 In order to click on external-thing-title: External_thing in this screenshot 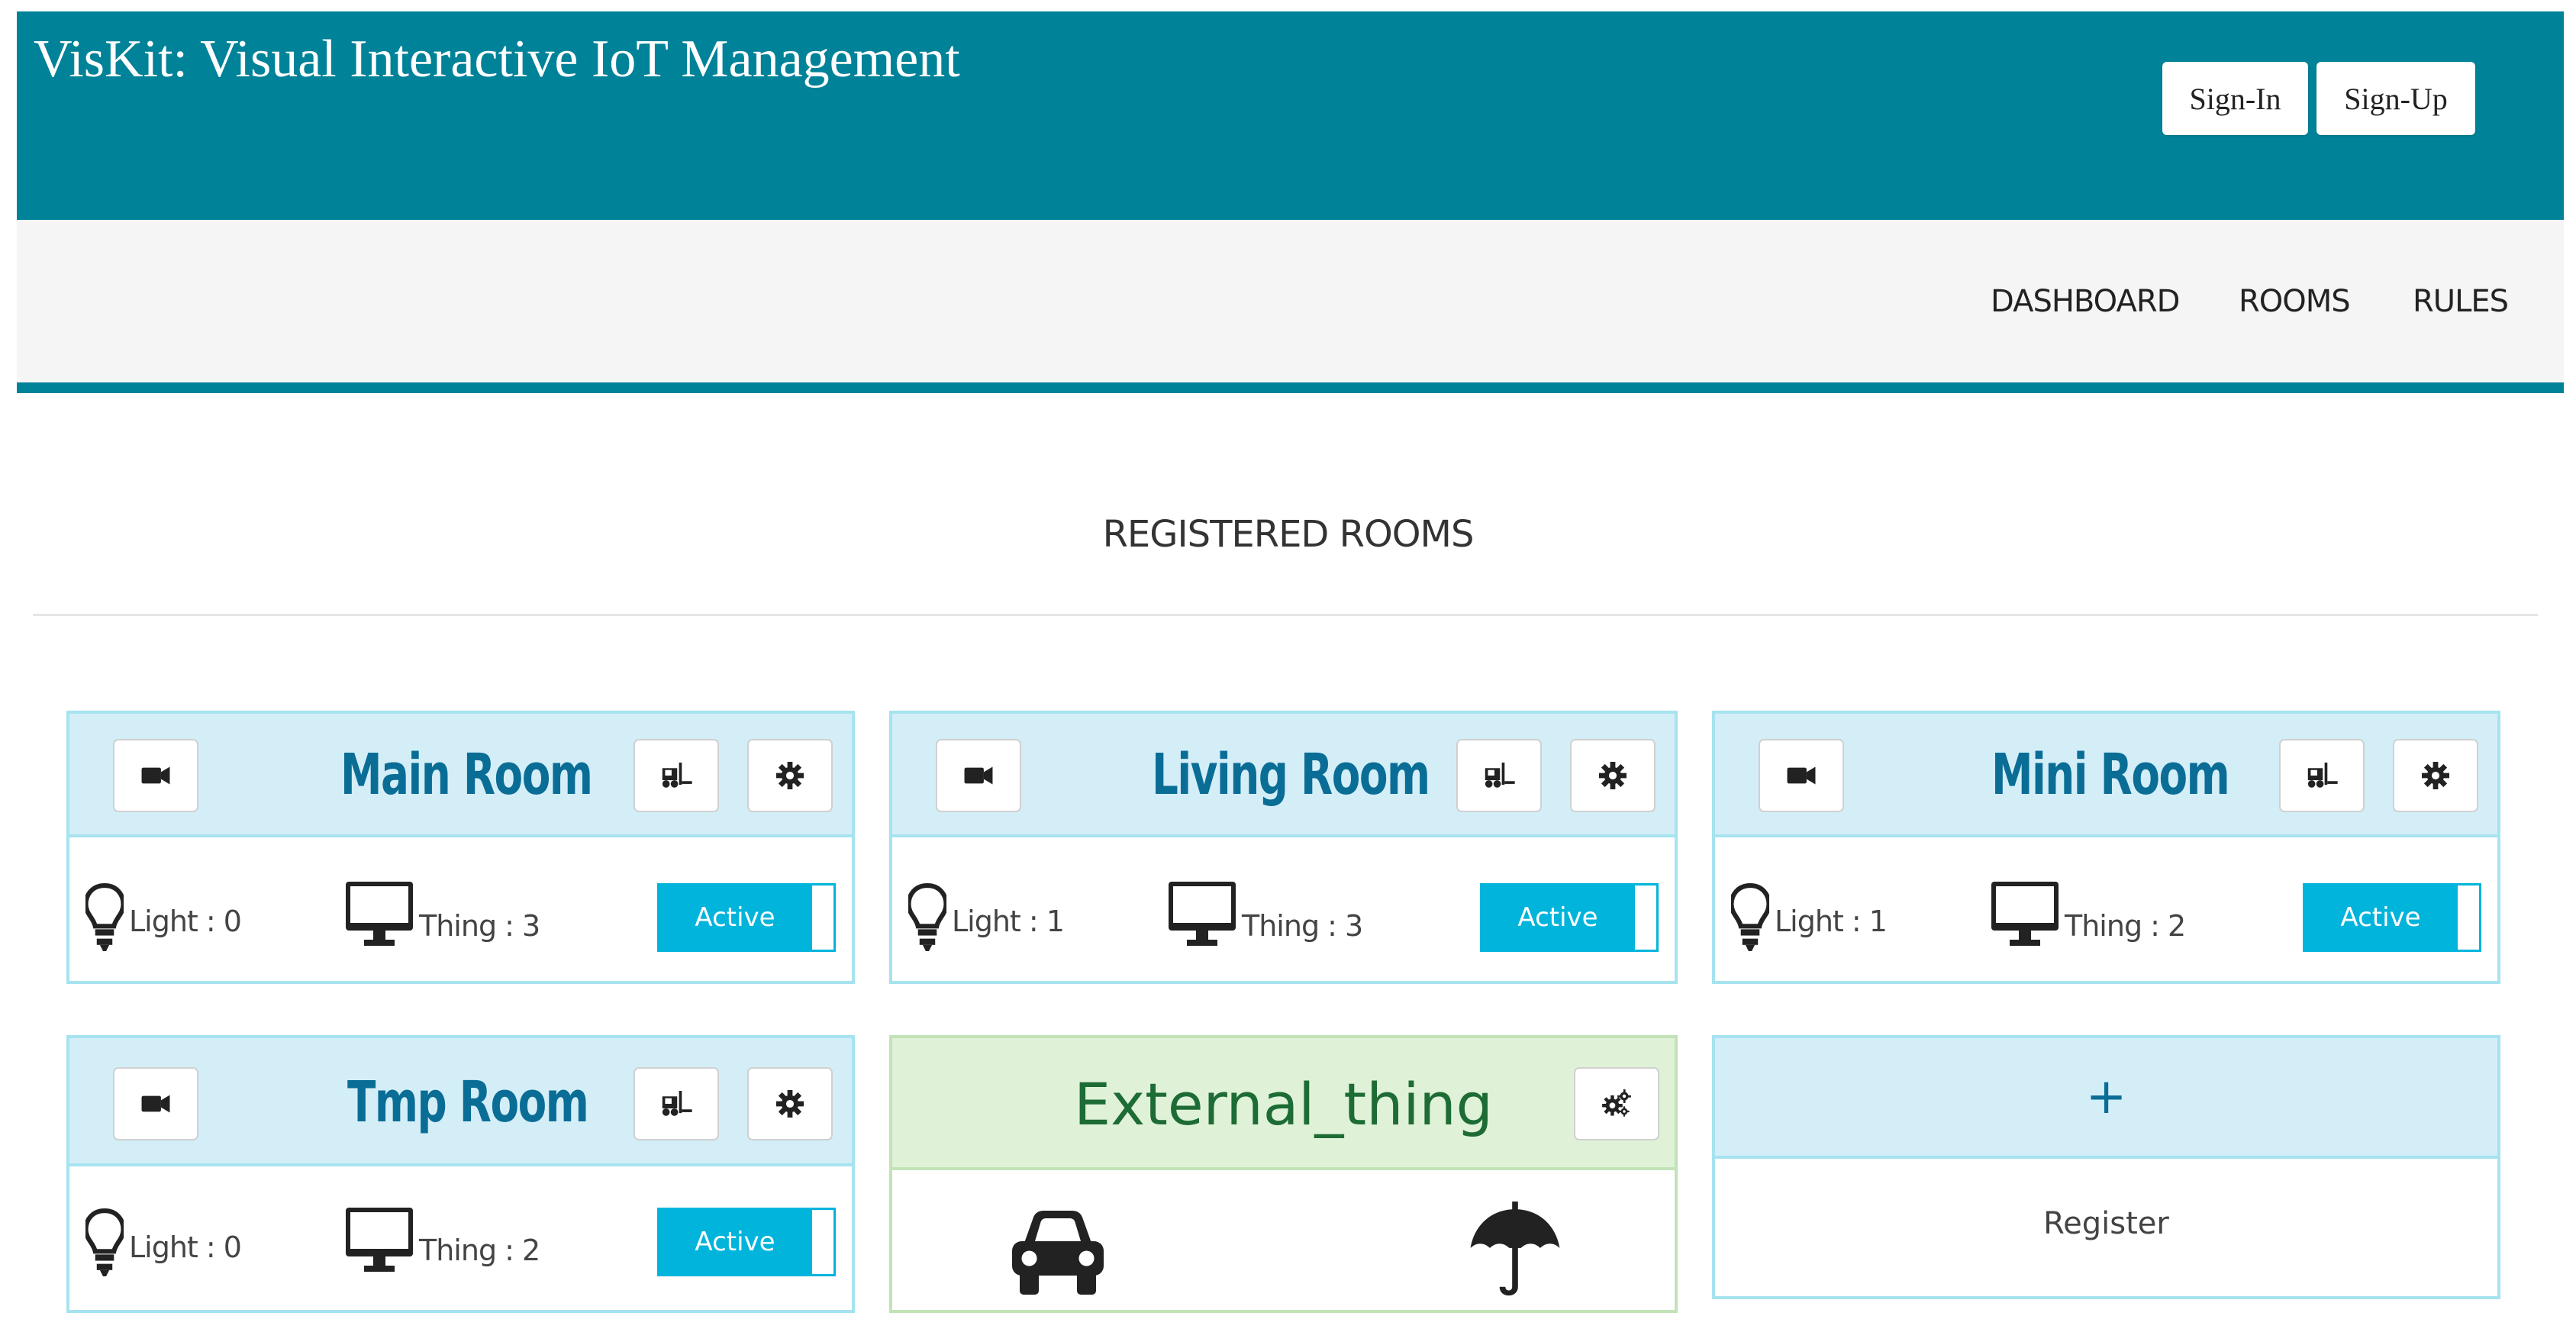, I will do `click(1284, 1104)`.